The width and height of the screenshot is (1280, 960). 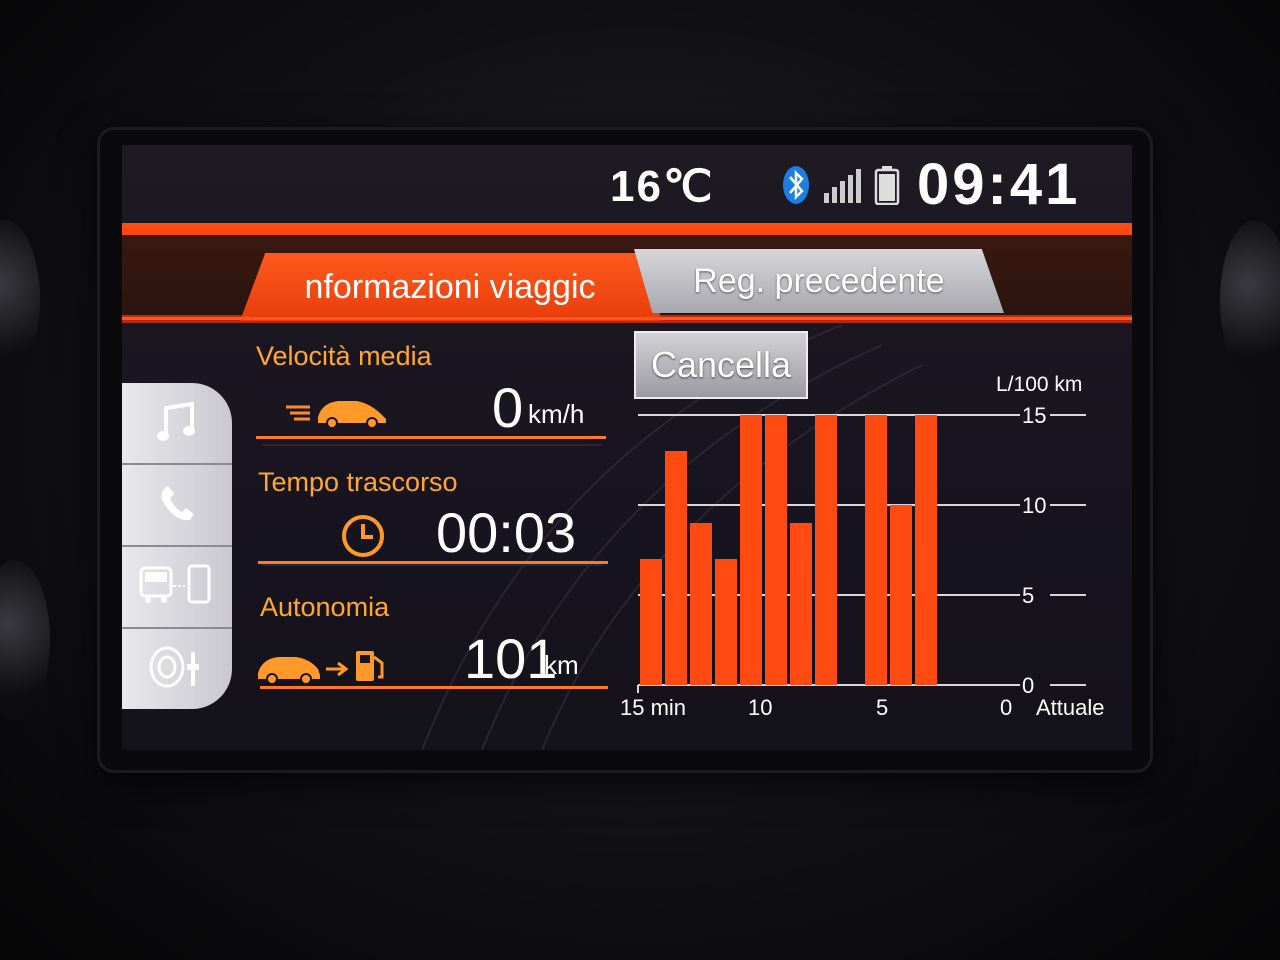 I want to click on range-car-fuel-icon, so click(x=326, y=667).